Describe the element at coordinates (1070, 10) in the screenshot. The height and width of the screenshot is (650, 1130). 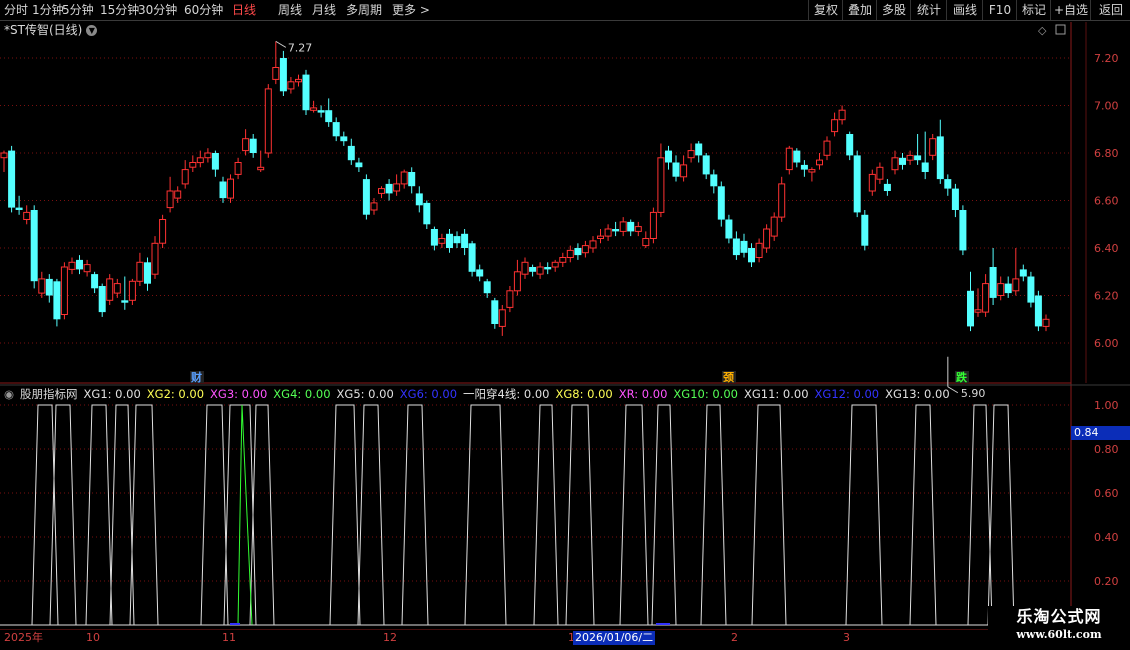
I see `toolbar-button: +自选` at that location.